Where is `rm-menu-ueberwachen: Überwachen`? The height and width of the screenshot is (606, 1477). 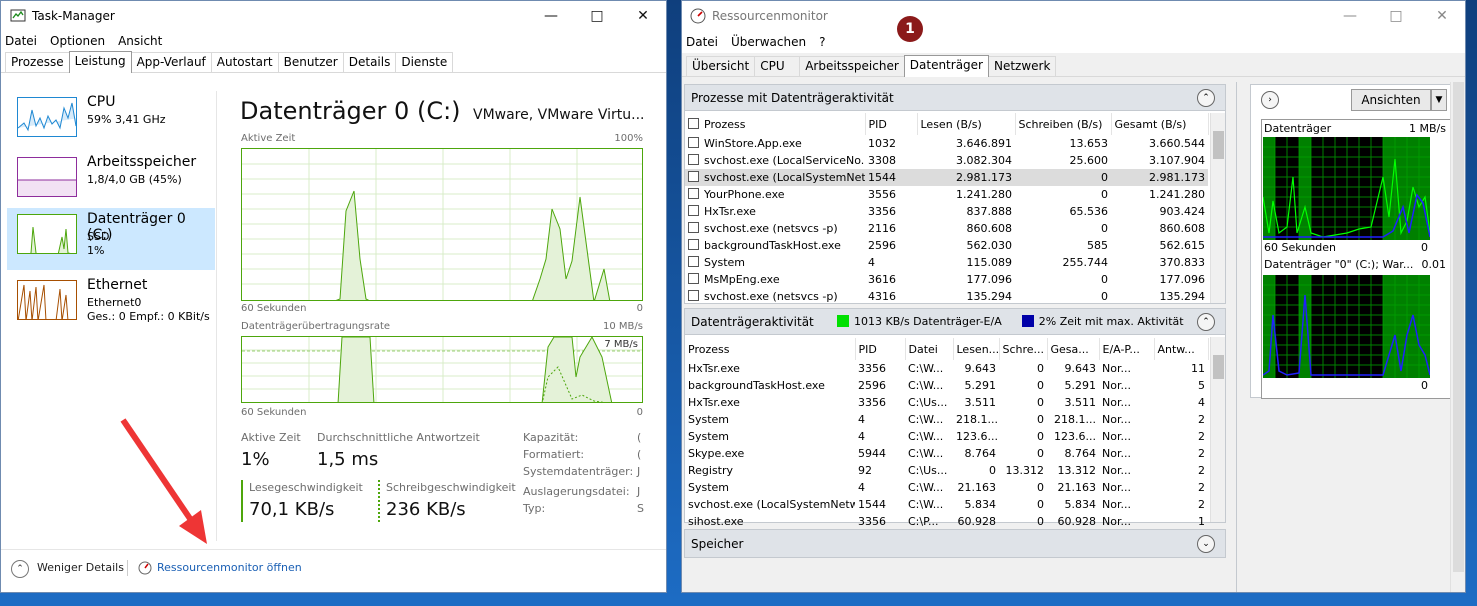 rm-menu-ueberwachen: Überwachen is located at coordinates (768, 42).